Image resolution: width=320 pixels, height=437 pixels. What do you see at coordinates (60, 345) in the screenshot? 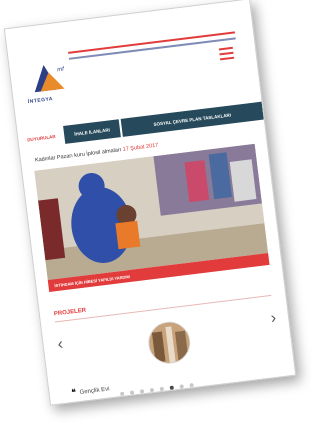
I see `chevron-left-icon: ‹` at bounding box center [60, 345].